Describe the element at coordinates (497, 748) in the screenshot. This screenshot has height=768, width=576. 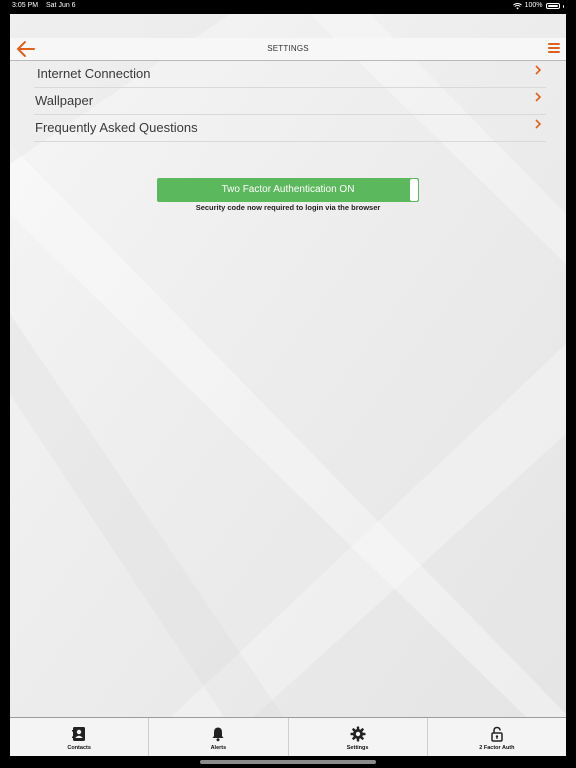
I see `tab-label: 2 Factor Auth` at that location.